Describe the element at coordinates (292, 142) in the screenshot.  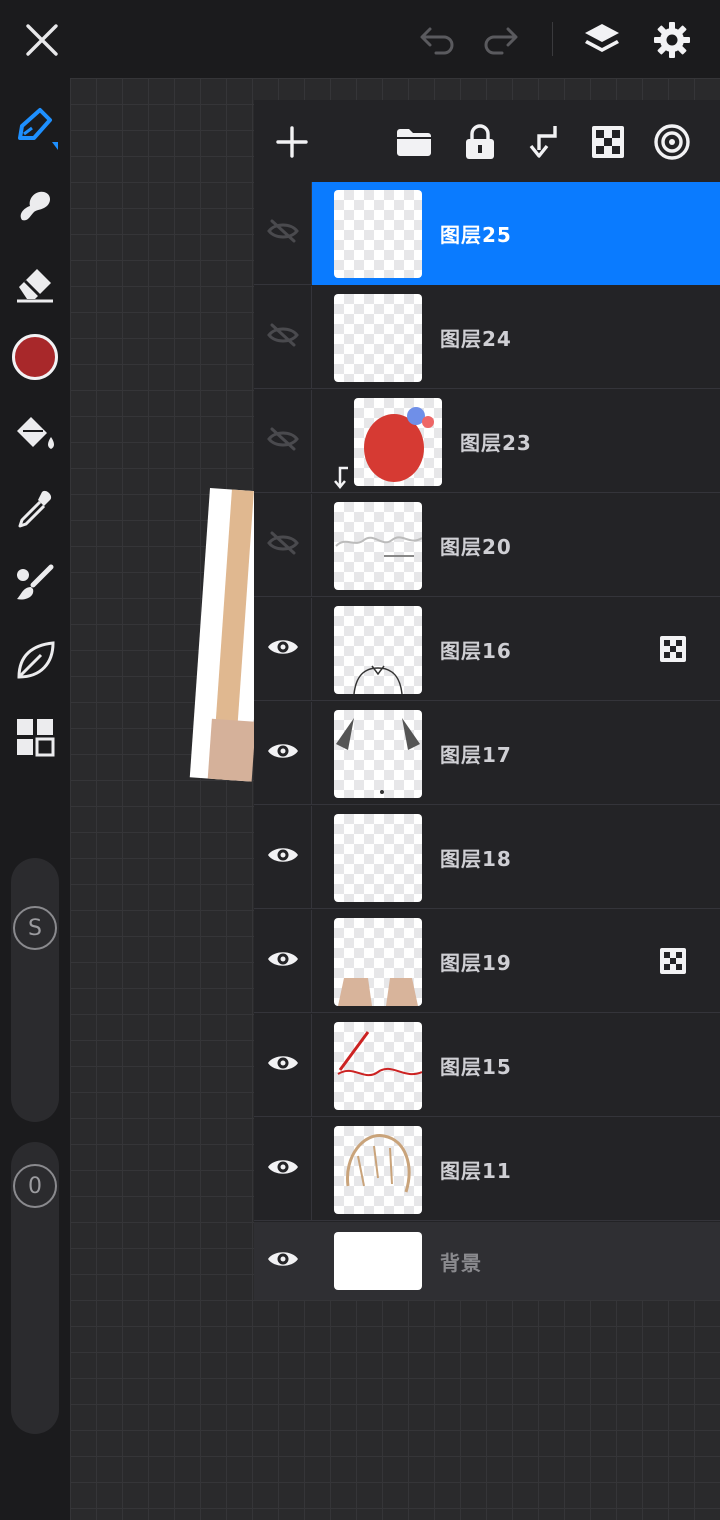
I see `plus-icon` at that location.